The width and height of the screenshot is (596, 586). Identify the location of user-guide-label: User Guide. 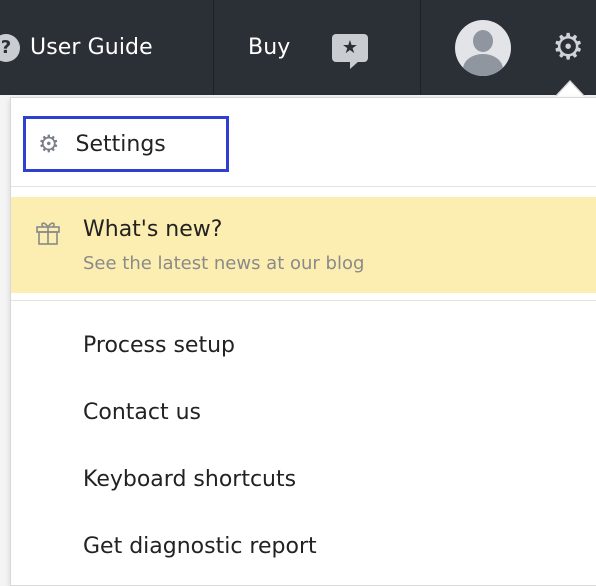
(91, 47).